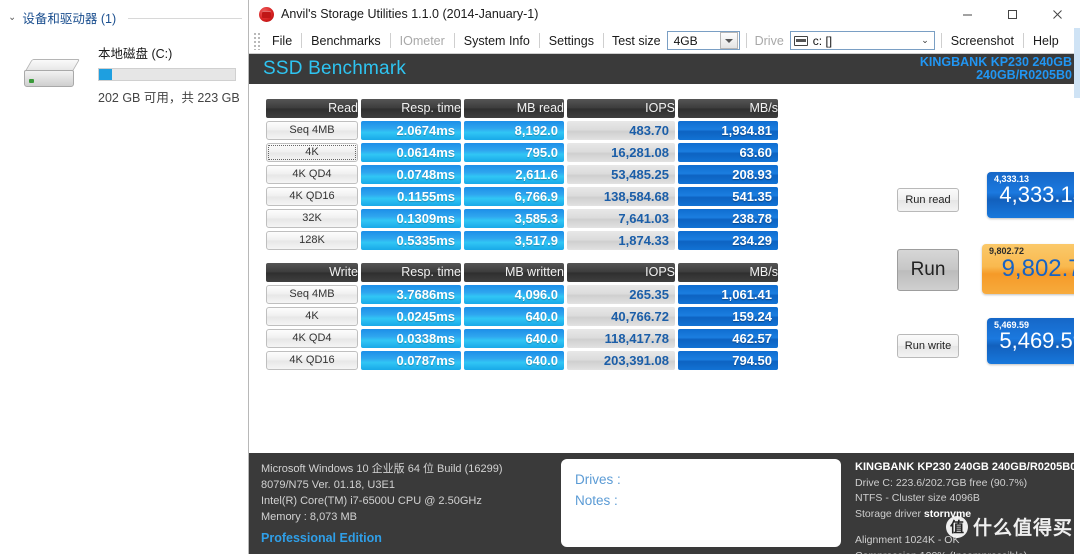  Describe the element at coordinates (52, 74) in the screenshot. I see `hard-drive-icon` at that location.